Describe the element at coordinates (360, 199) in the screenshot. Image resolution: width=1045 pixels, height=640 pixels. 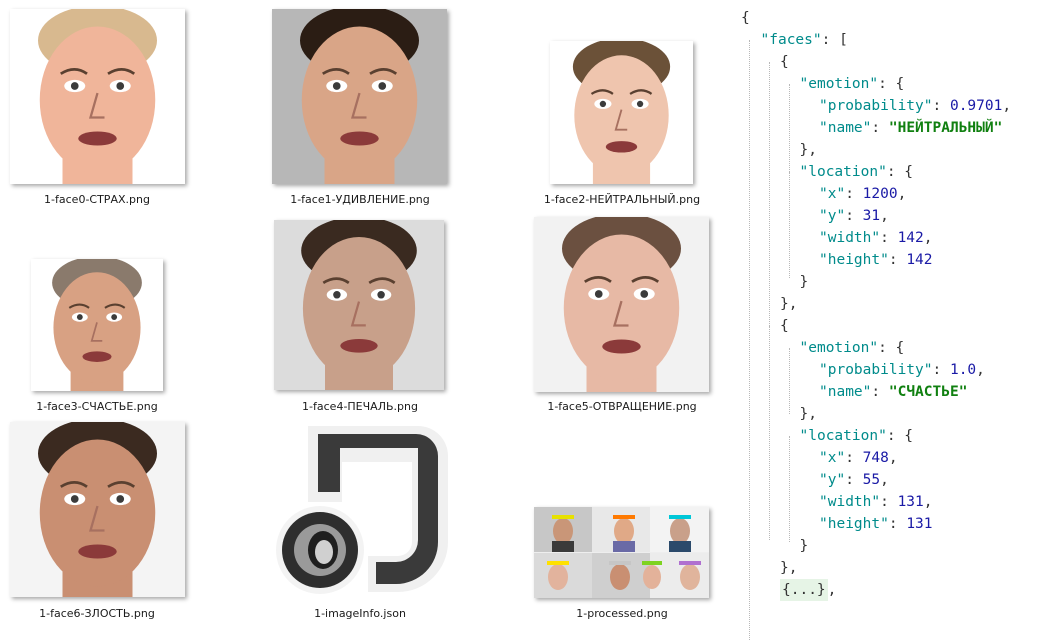
I see `file-name: 1-face1-УДИВЛЕНИЕ.png` at that location.